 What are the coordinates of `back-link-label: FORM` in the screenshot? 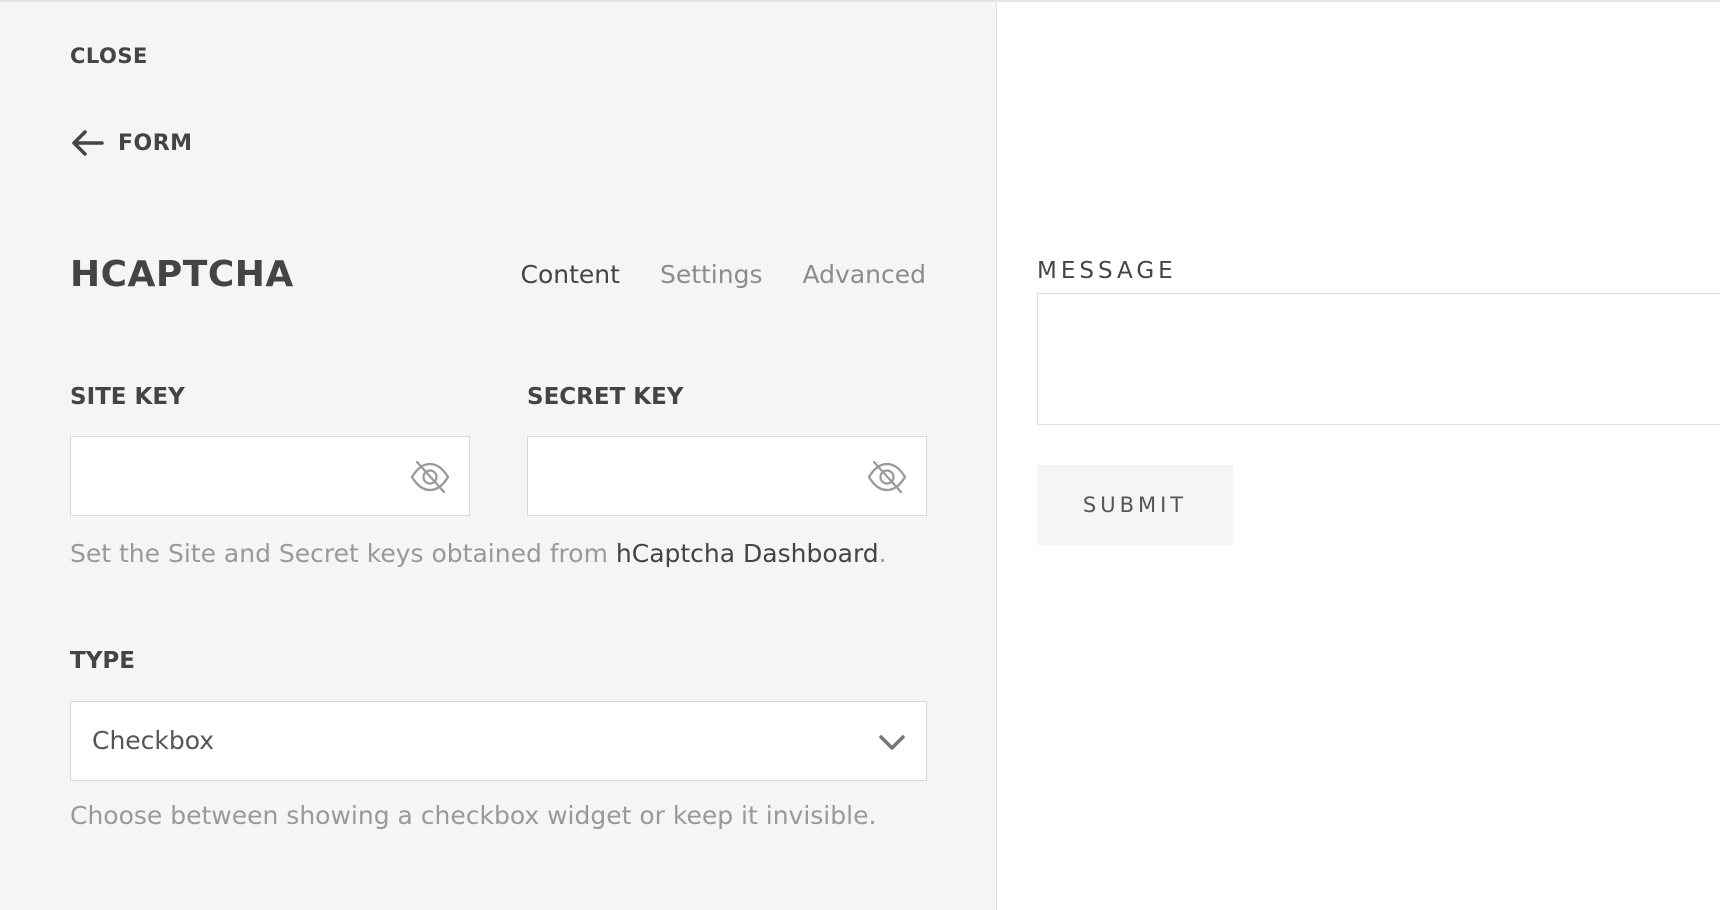 It's located at (155, 143).